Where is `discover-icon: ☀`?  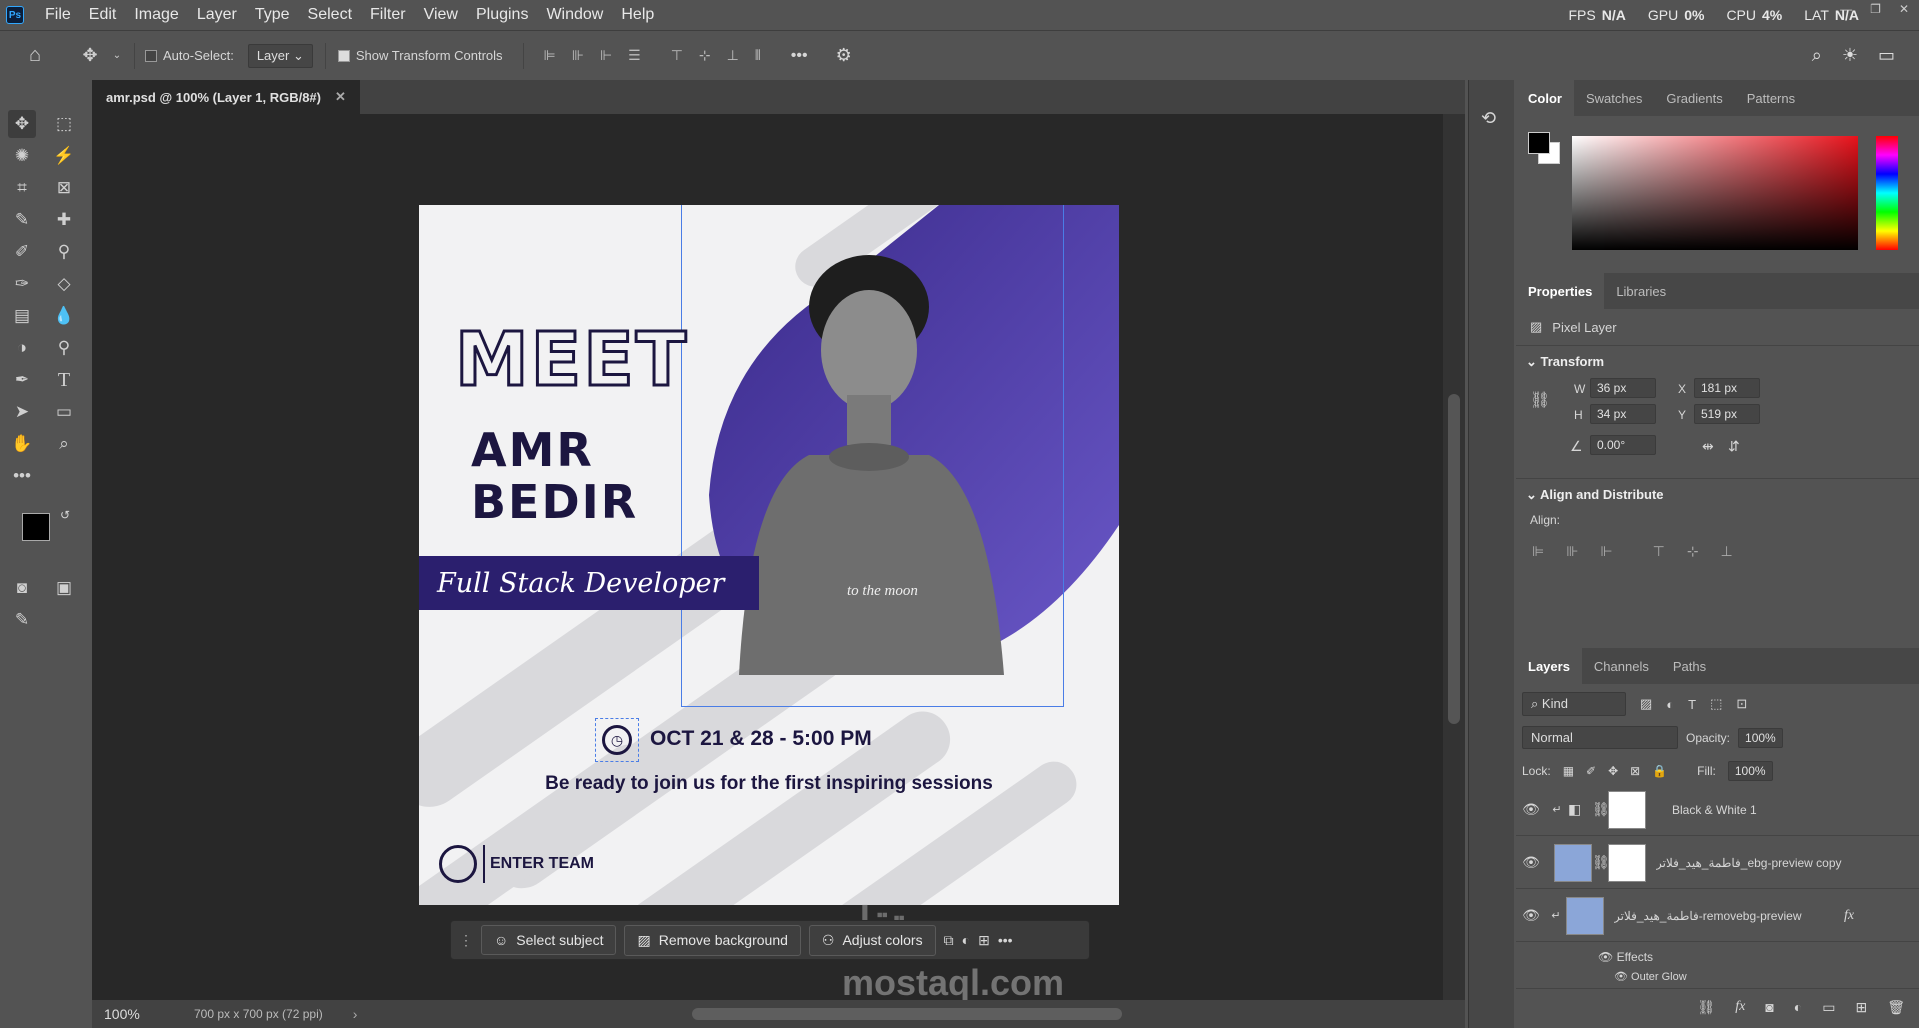 discover-icon: ☀ is located at coordinates (1850, 55).